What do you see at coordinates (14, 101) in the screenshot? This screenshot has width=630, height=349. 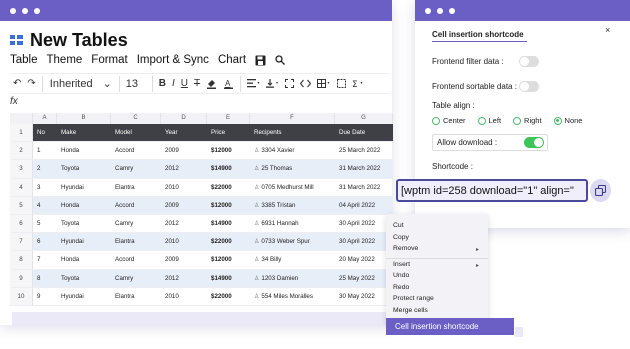 I see `formula-bar: fx` at bounding box center [14, 101].